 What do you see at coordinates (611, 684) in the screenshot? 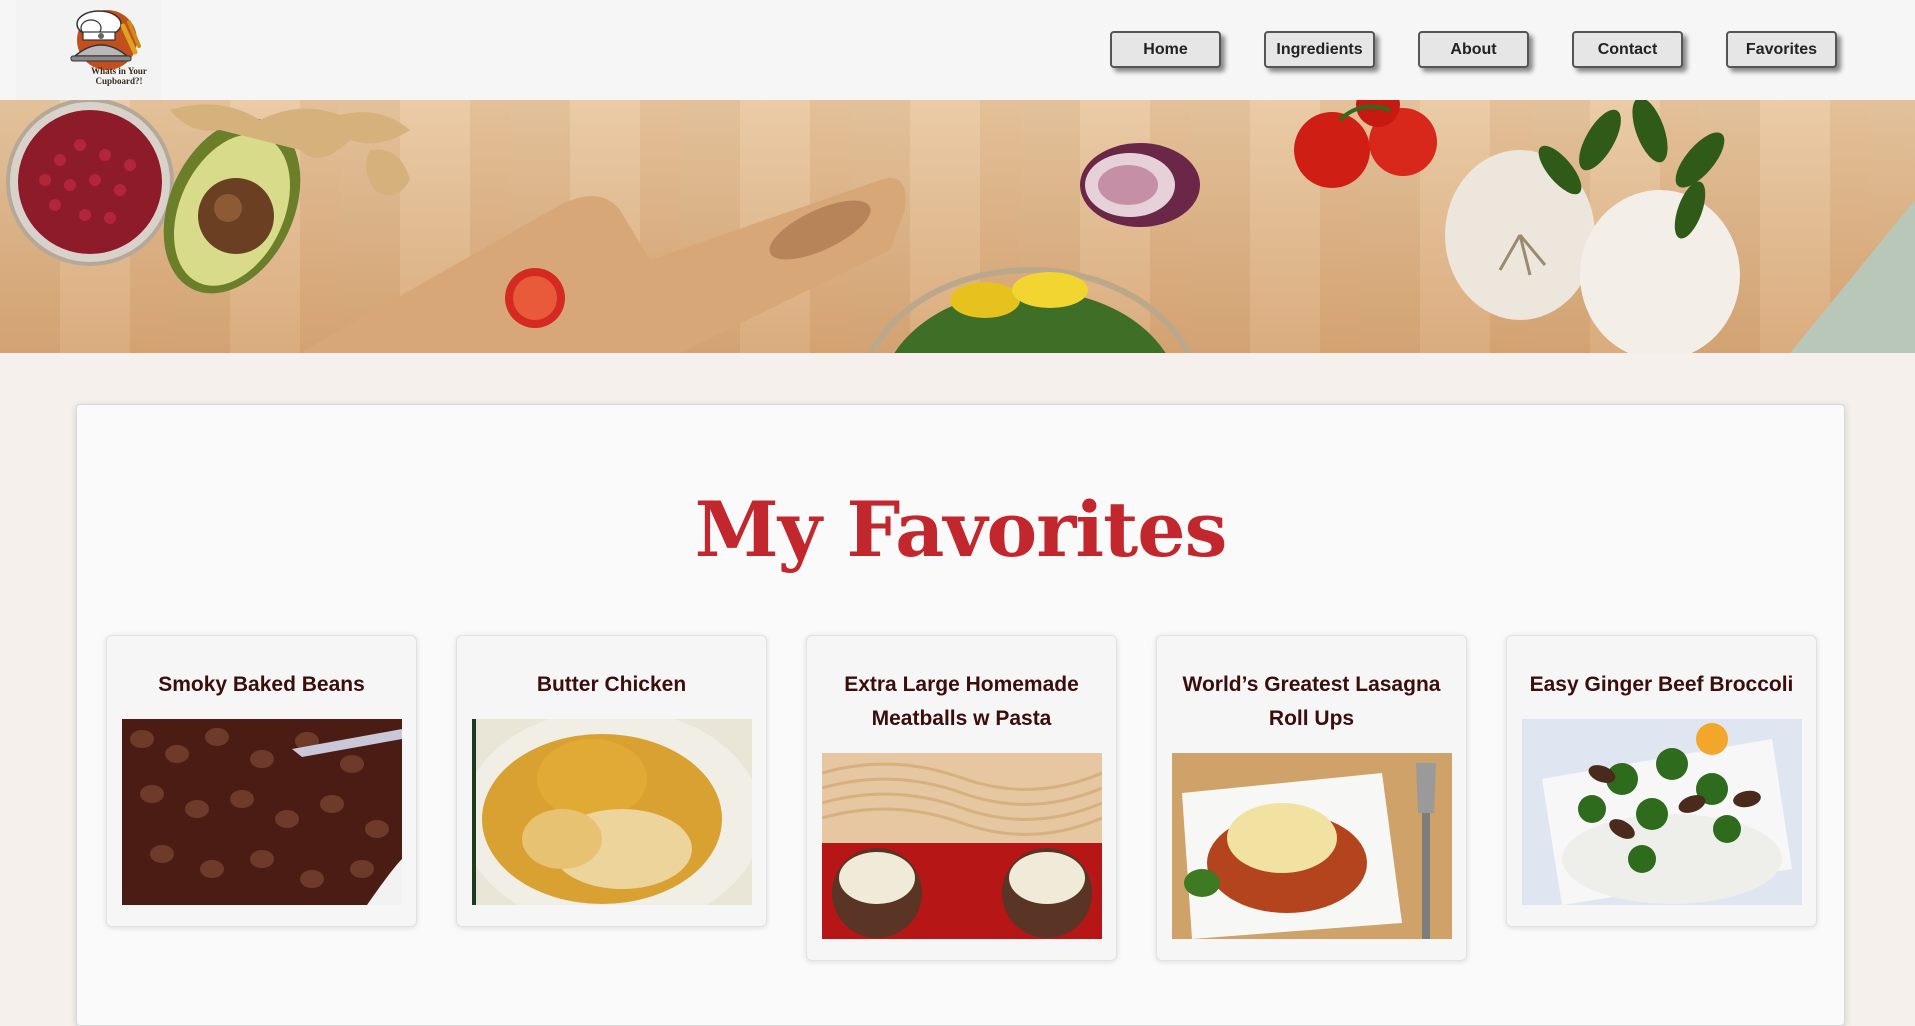
I see `recipe-title: Butter Chicken` at bounding box center [611, 684].